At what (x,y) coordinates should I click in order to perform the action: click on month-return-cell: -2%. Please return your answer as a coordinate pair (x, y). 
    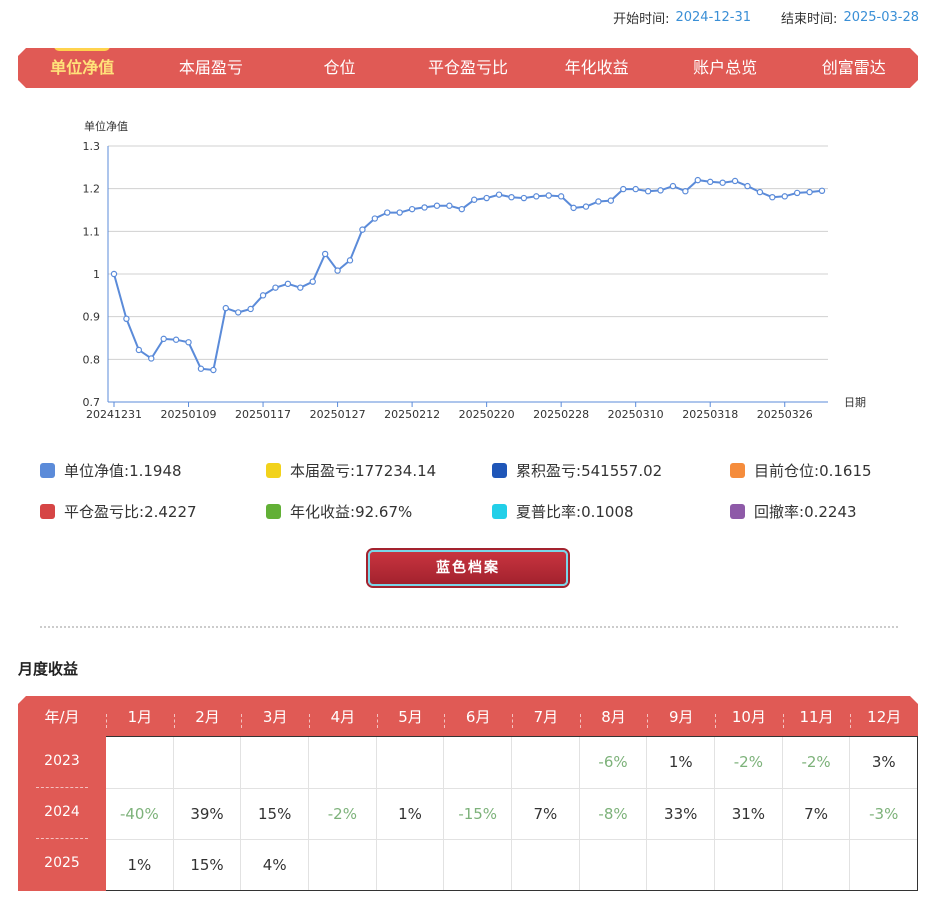
    Looking at the image, I should click on (748, 762).